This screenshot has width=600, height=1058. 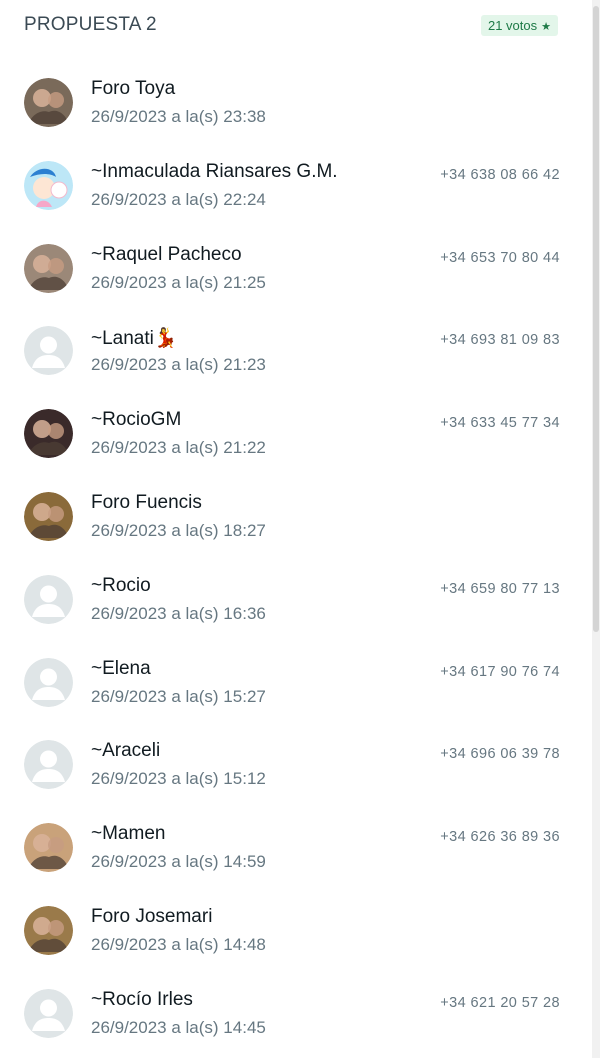 What do you see at coordinates (178, 613) in the screenshot?
I see `vote-timestamp: 26/9/2023 a la(s) 16:36` at bounding box center [178, 613].